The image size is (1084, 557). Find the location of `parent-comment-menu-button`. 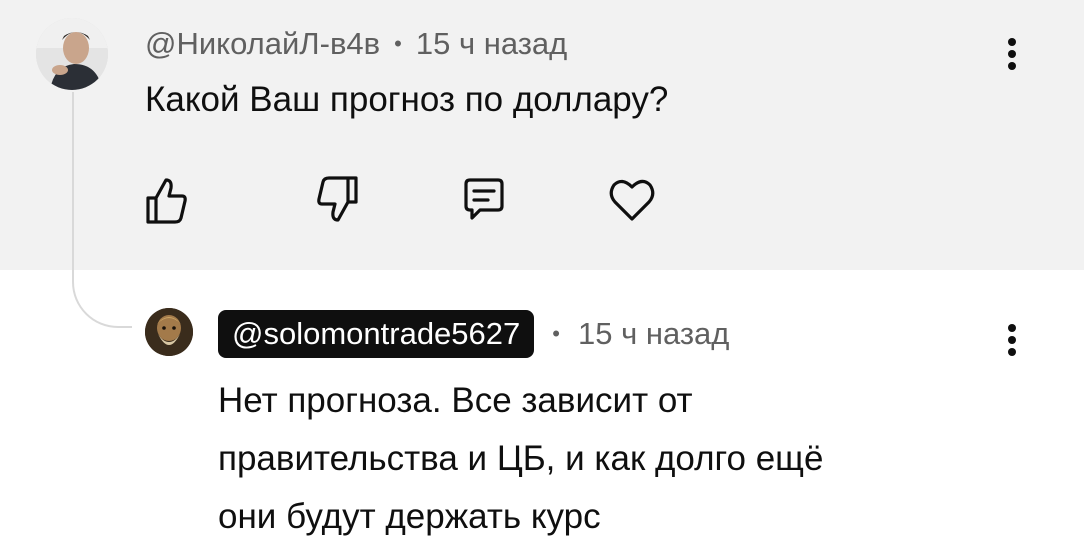

parent-comment-menu-button is located at coordinates (1012, 58).